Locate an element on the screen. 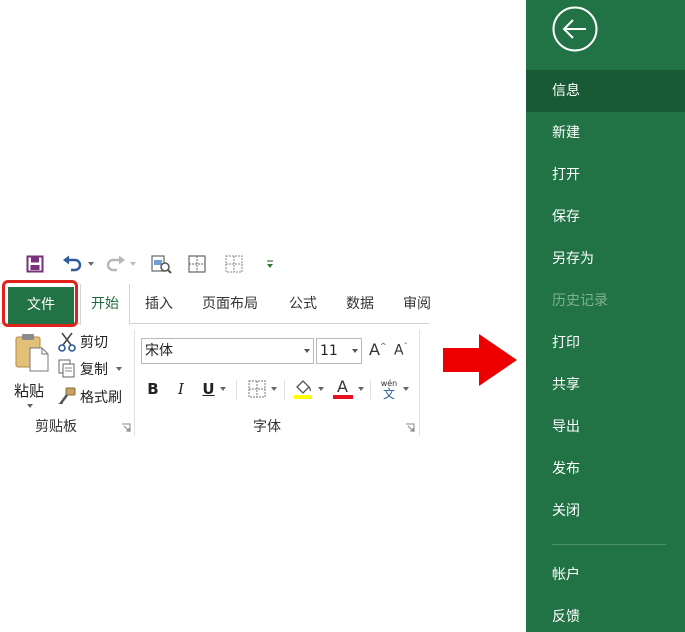 The width and height of the screenshot is (685, 632). backstage-item-history: 历史记录 is located at coordinates (580, 301).